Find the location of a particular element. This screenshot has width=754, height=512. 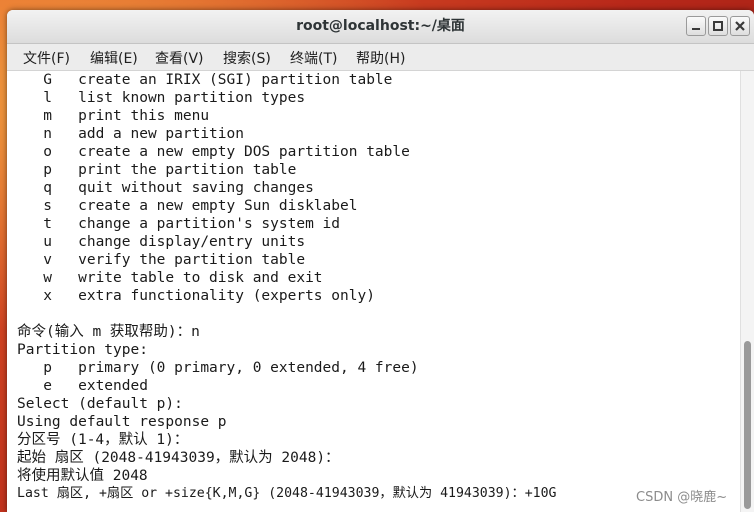

minimize-icon is located at coordinates (696, 29).